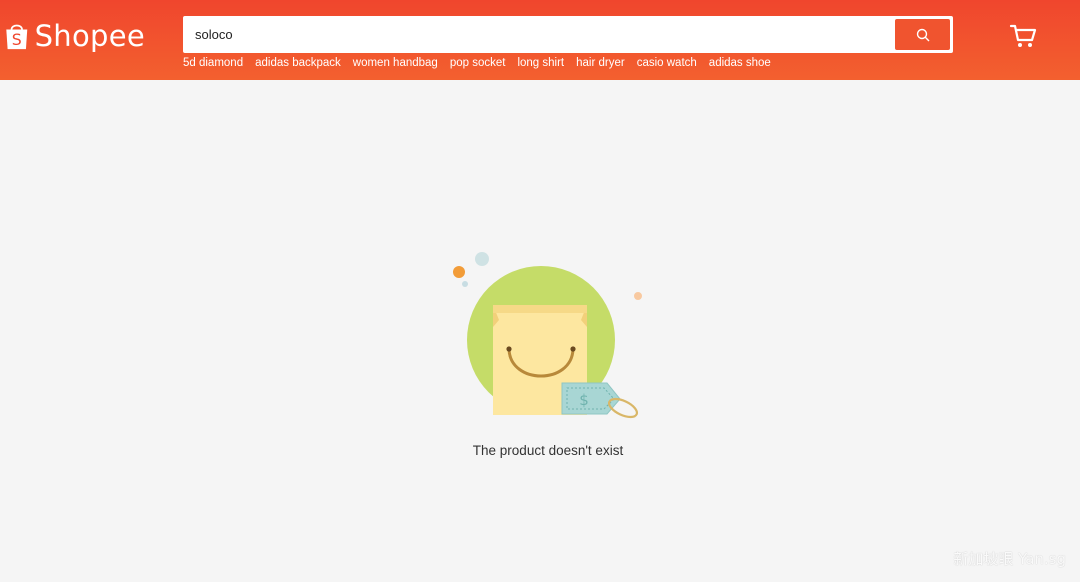  I want to click on search-icon, so click(922, 34).